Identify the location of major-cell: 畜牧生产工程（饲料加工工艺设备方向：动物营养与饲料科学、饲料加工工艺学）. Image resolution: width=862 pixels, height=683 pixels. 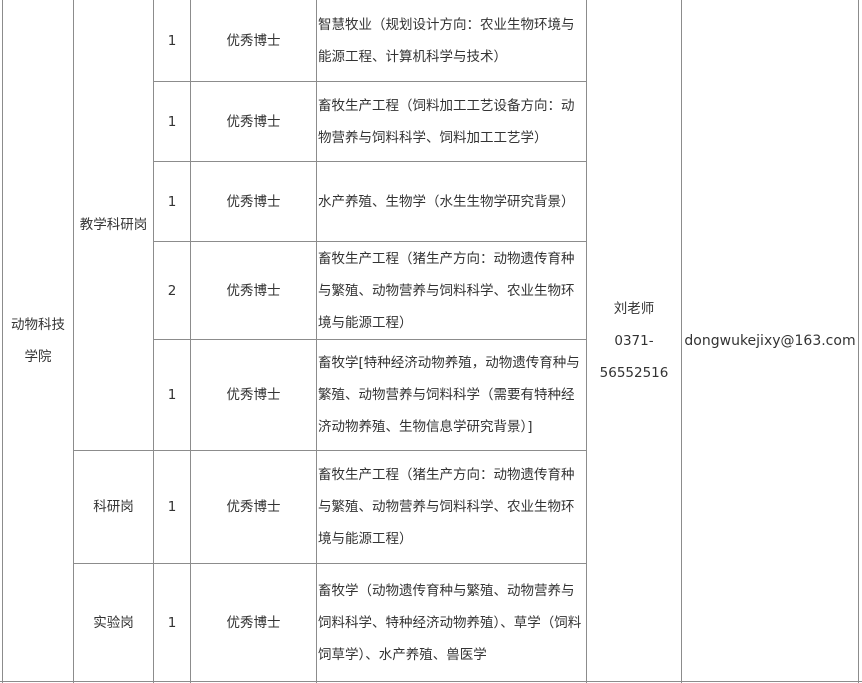
(451, 121).